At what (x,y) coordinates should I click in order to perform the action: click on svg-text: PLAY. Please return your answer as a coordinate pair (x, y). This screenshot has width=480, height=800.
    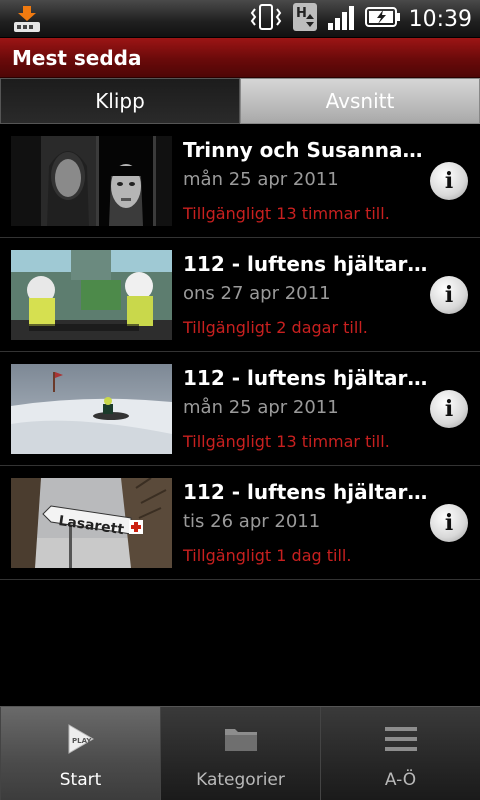
    Looking at the image, I should click on (82, 741).